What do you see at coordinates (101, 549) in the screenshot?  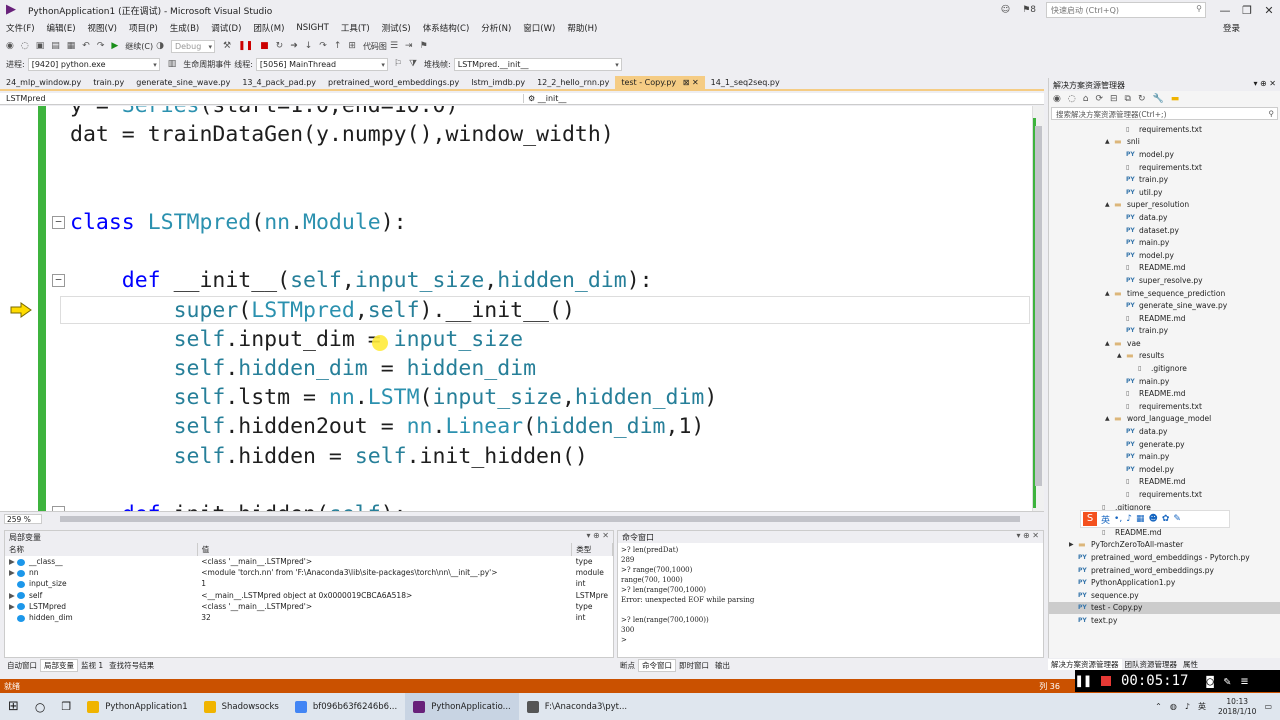 I see `column-header: 名称` at bounding box center [101, 549].